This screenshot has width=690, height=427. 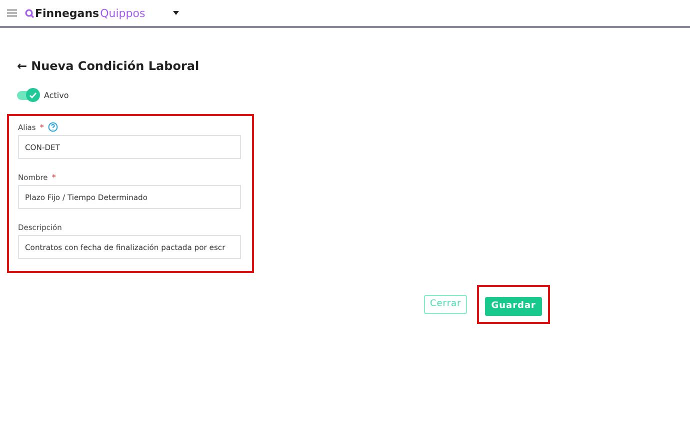 I want to click on page-title: Nueva Condición Laboral, so click(x=115, y=66).